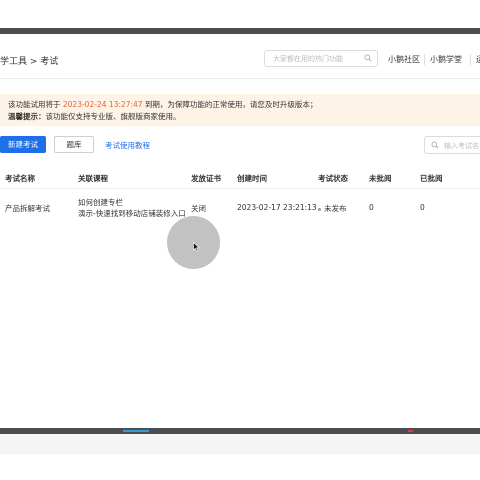 The width and height of the screenshot is (480, 480). I want to click on feature-search-input: 大家都在用的热门功能, so click(321, 58).